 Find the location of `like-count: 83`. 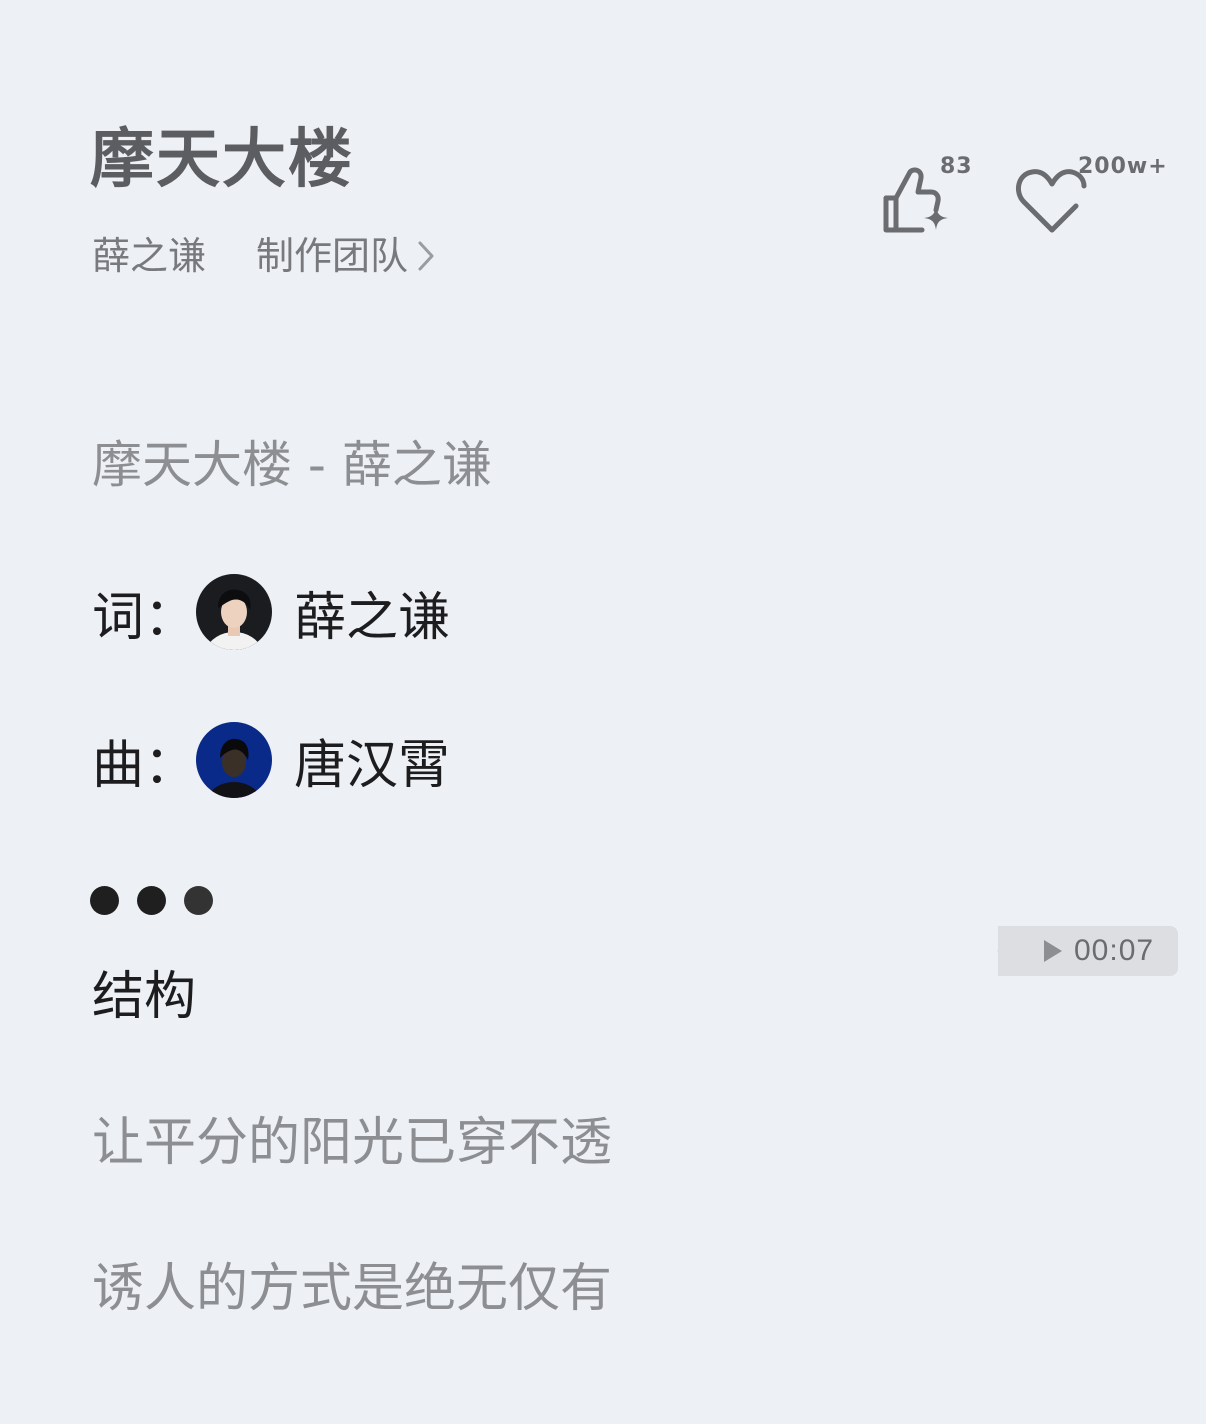

like-count: 83 is located at coordinates (956, 166).